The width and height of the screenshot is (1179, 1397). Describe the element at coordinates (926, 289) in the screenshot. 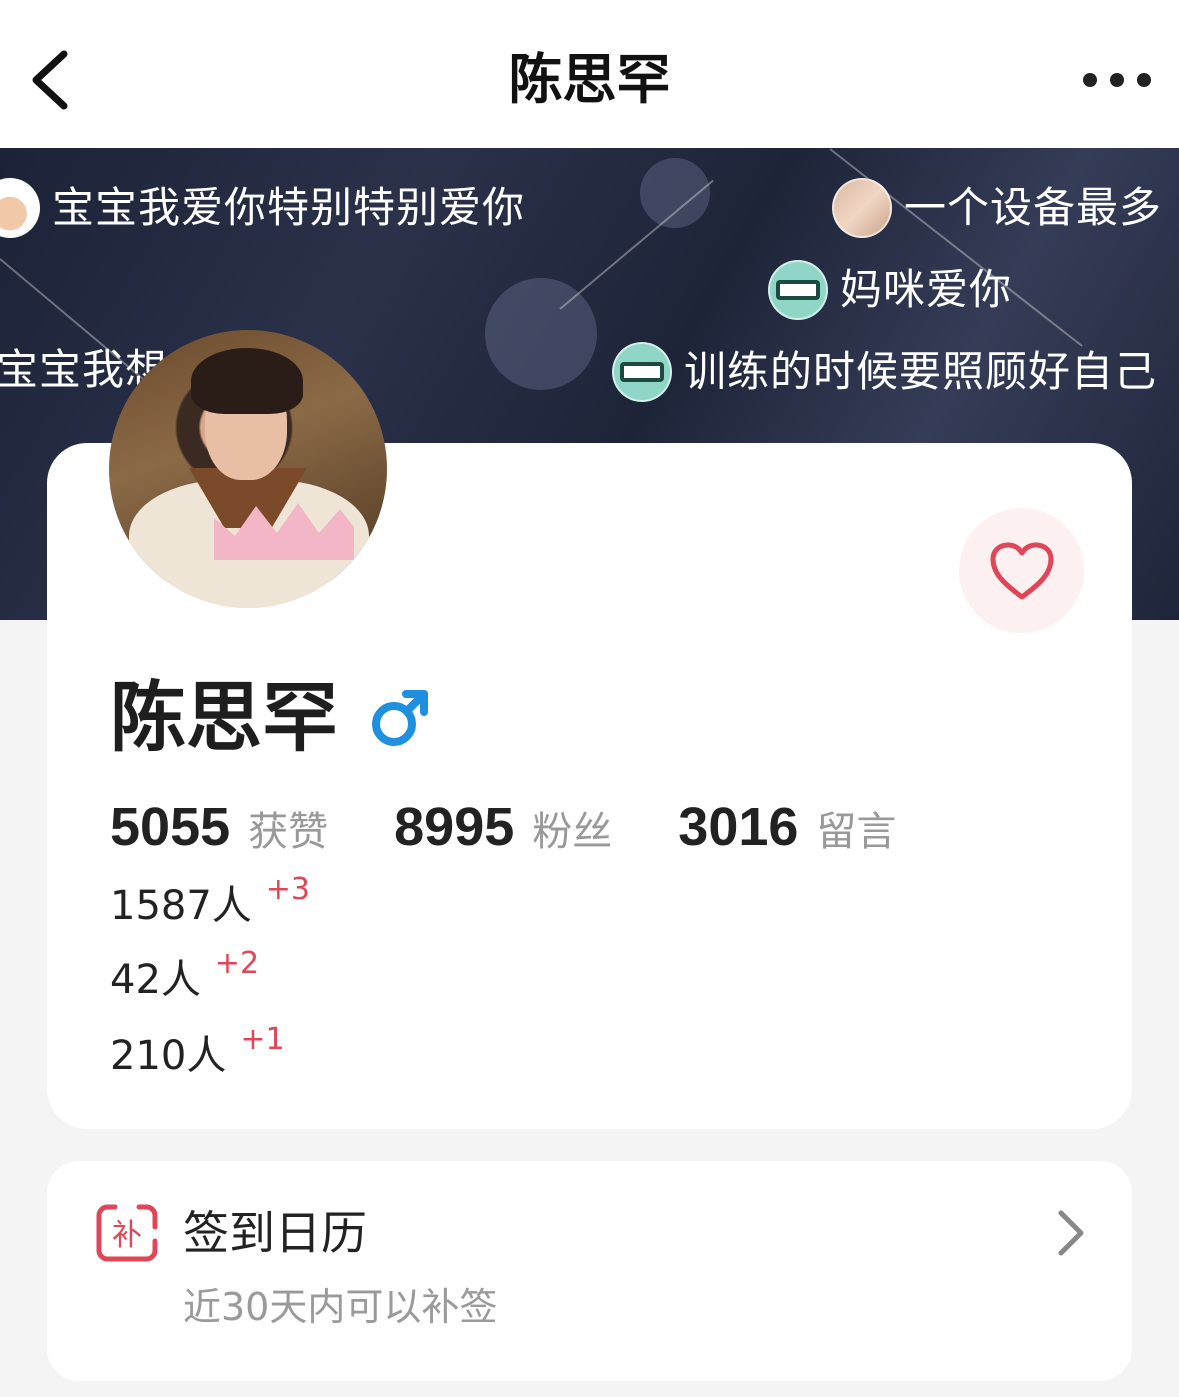

I see `danmaku-text: 妈咪爱你` at that location.